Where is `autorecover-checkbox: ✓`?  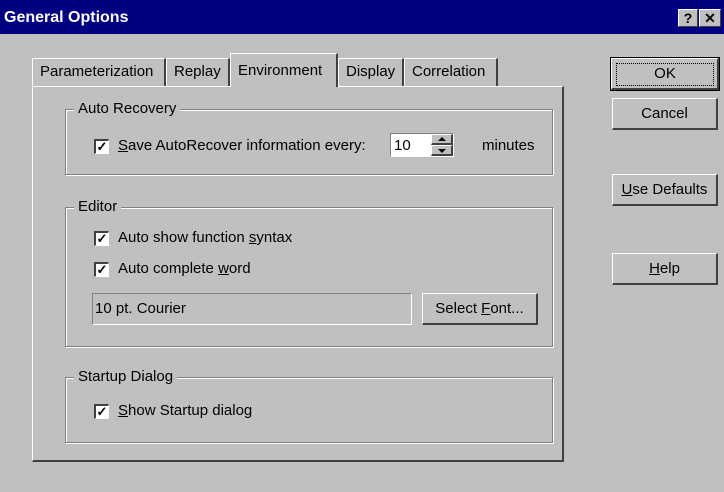
autorecover-checkbox: ✓ is located at coordinates (101, 146).